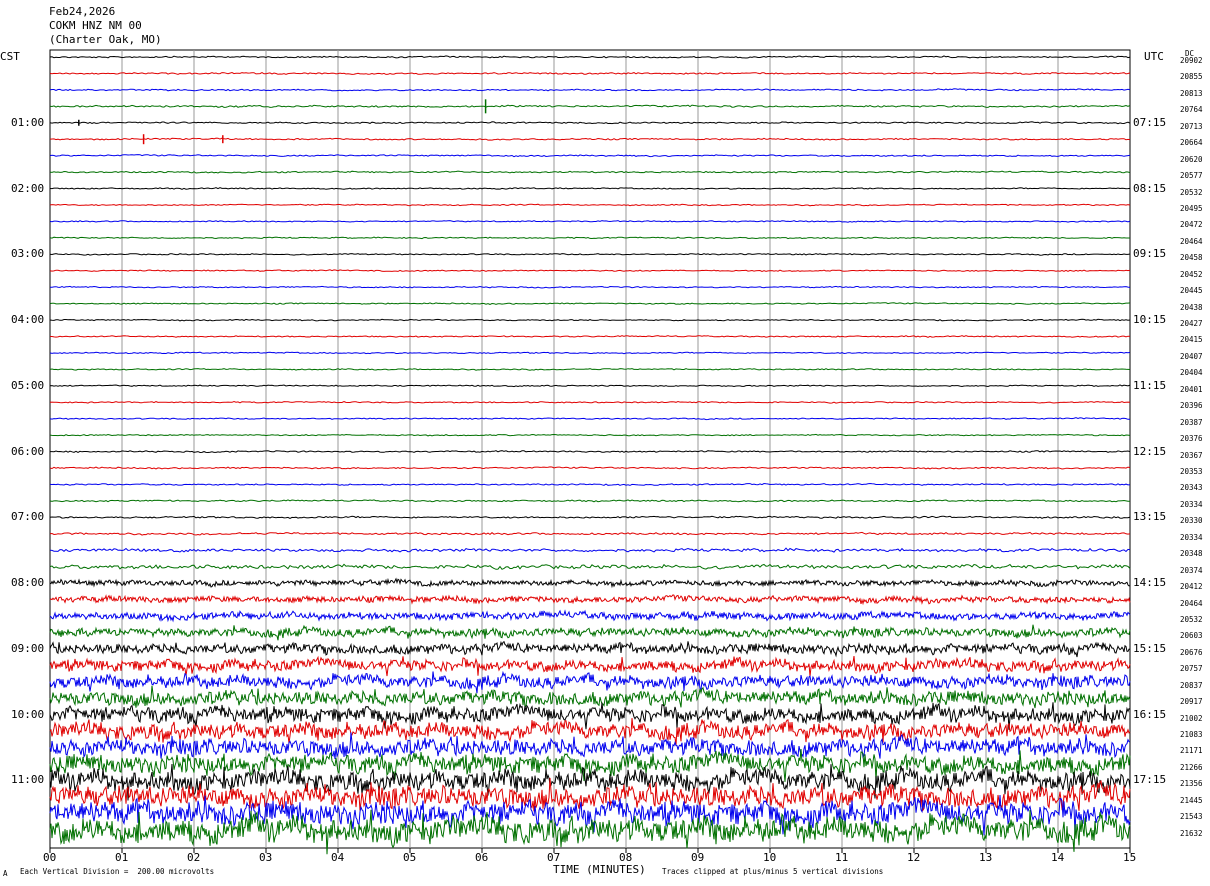  I want to click on dc-offset-value: 20472, so click(1191, 225).